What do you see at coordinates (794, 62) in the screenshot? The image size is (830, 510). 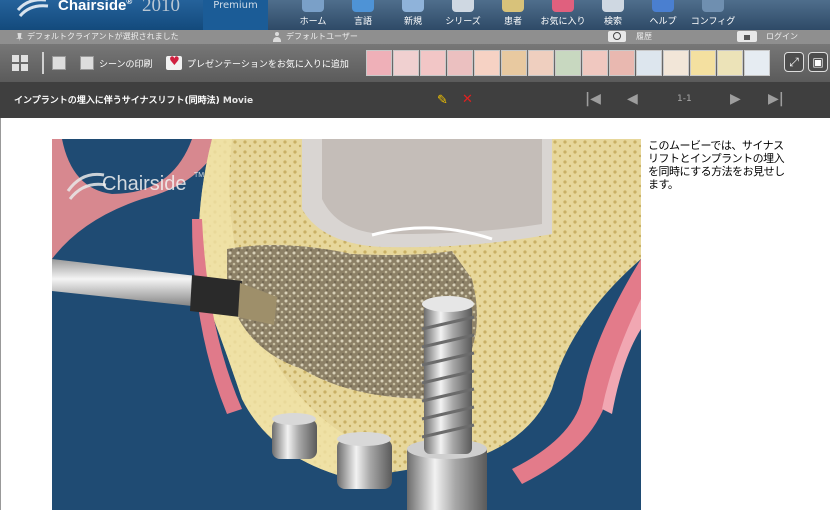 I see `fullscreen-button: ⤢` at bounding box center [794, 62].